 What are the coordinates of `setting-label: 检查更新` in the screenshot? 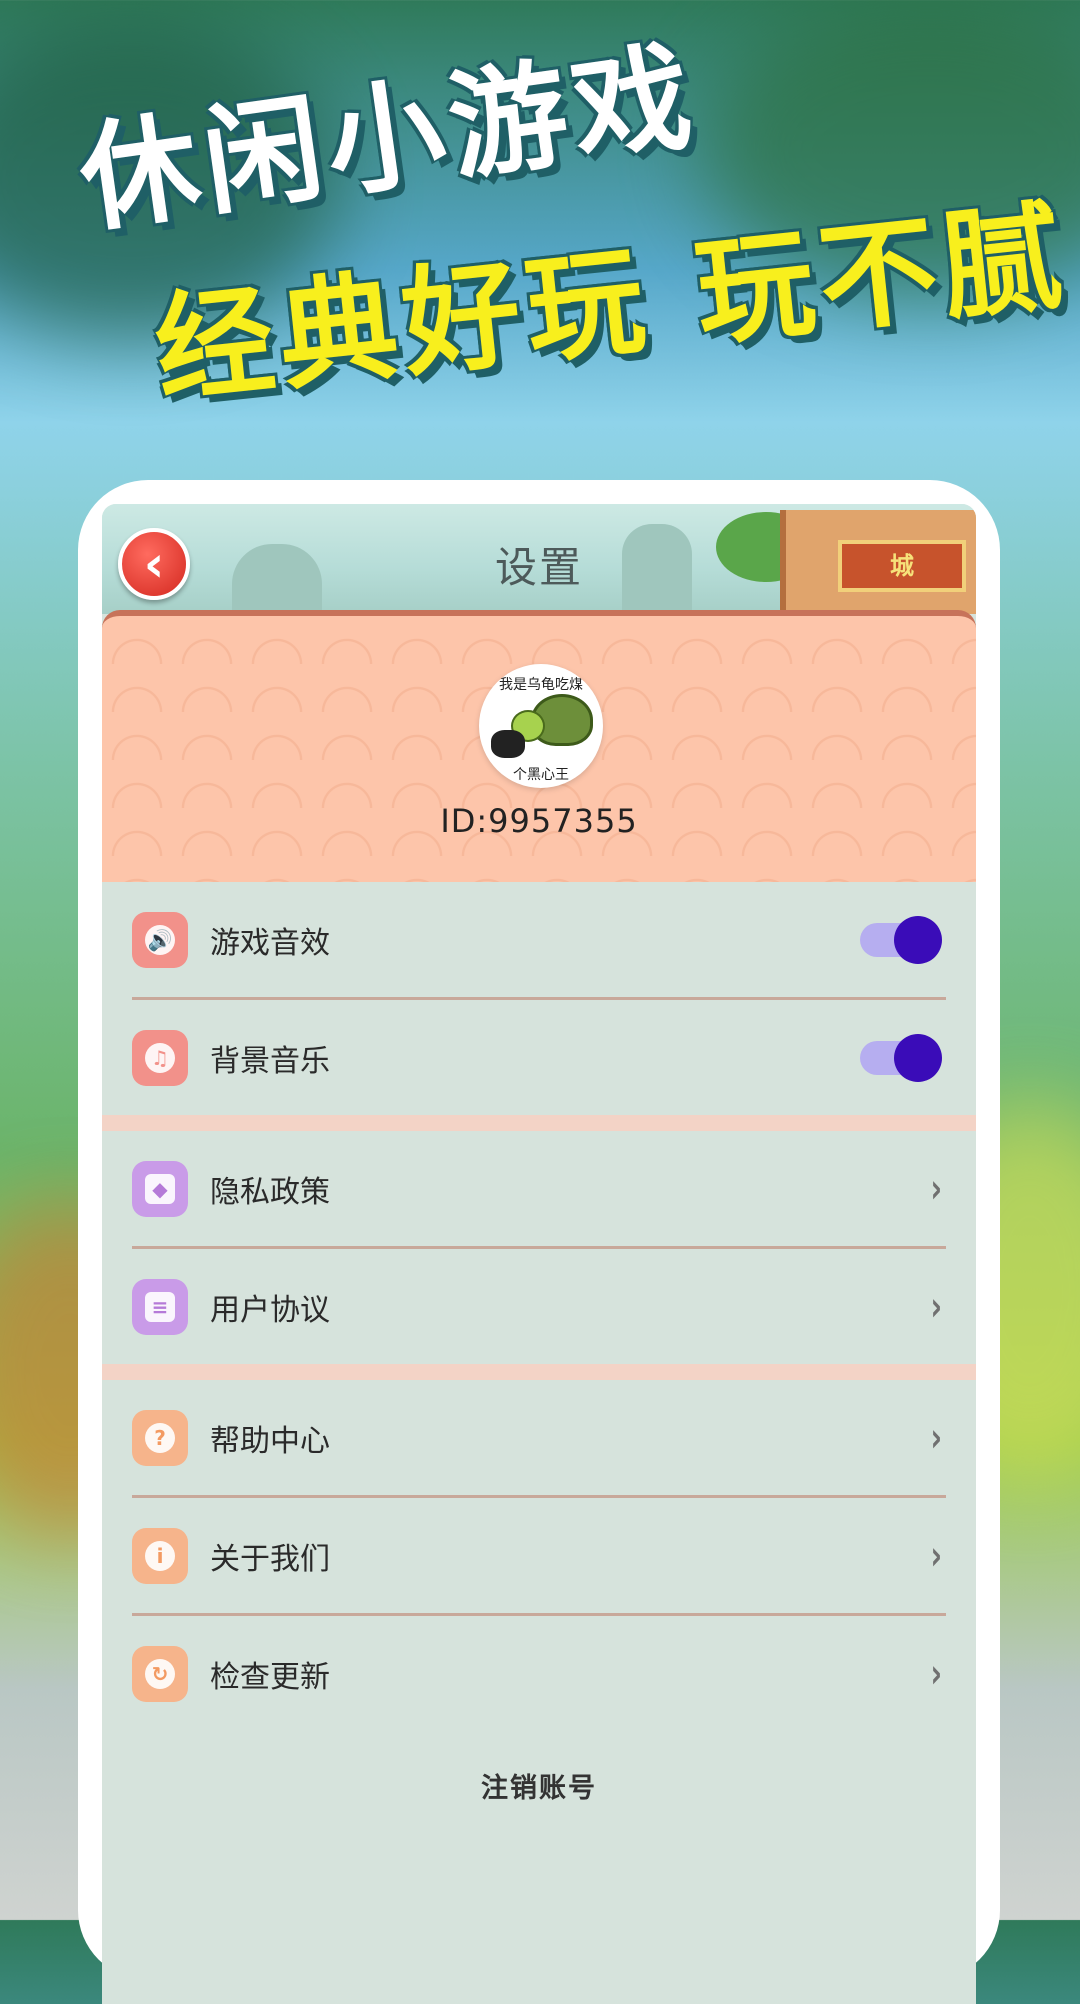 It's located at (270, 1677).